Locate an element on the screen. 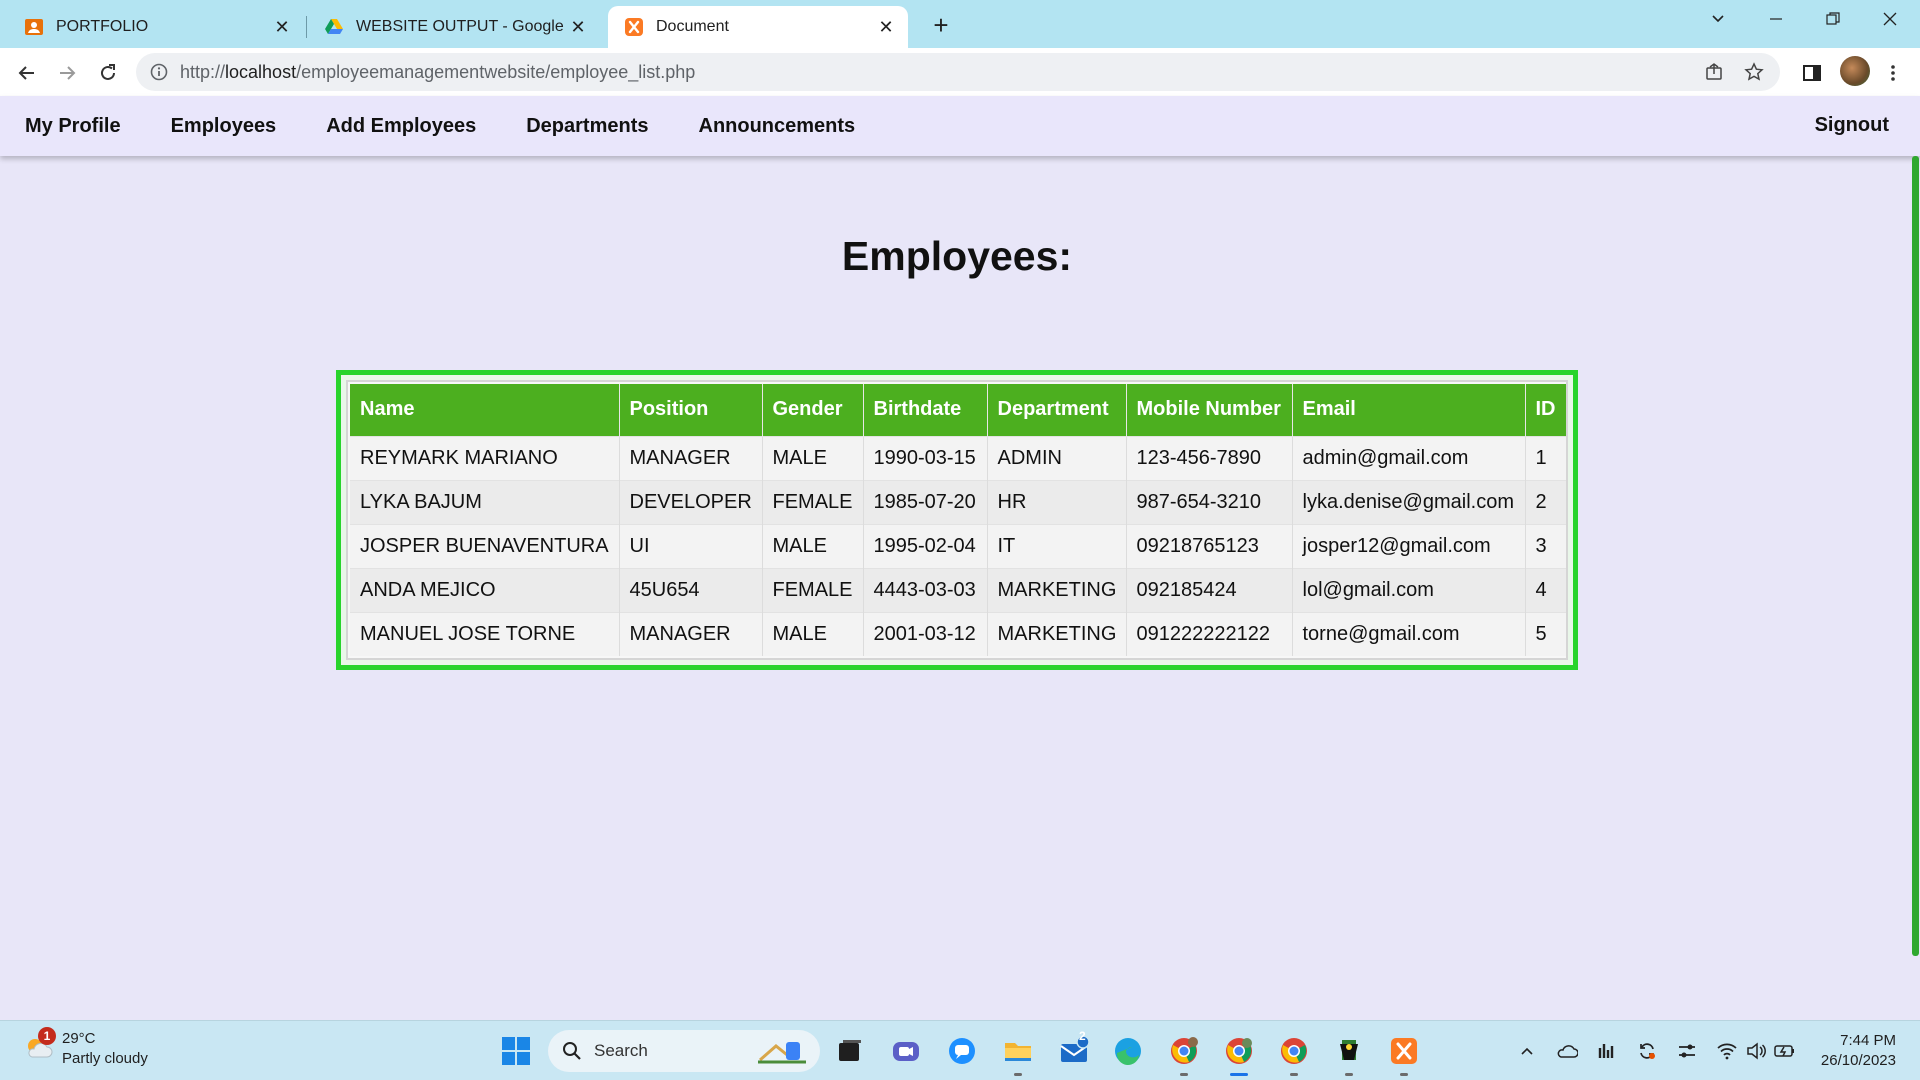 This screenshot has height=1080, width=1920. xampp-taskbar-icon is located at coordinates (1404, 1051).